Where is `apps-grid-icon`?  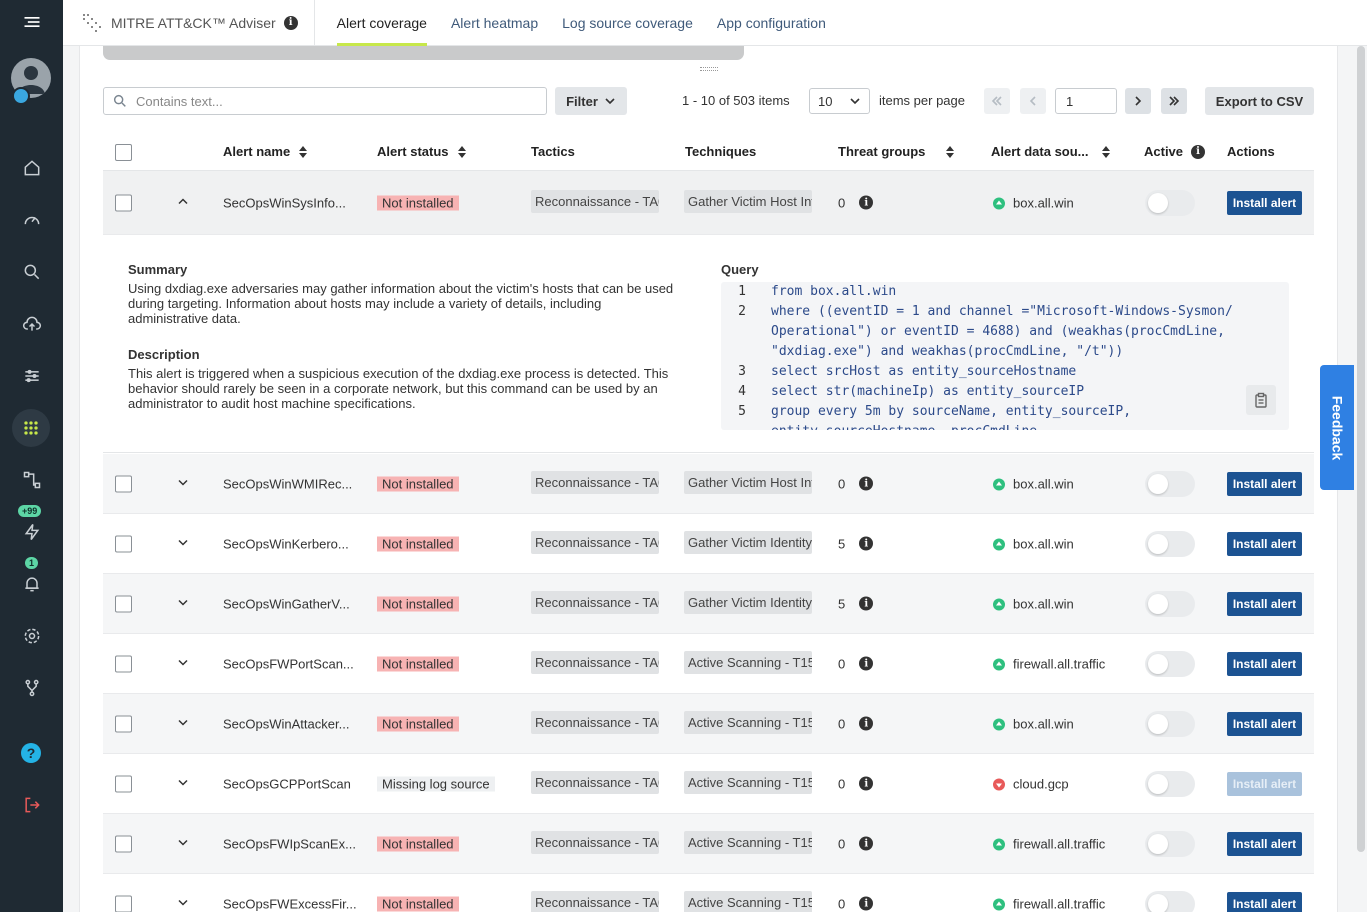 apps-grid-icon is located at coordinates (31, 428).